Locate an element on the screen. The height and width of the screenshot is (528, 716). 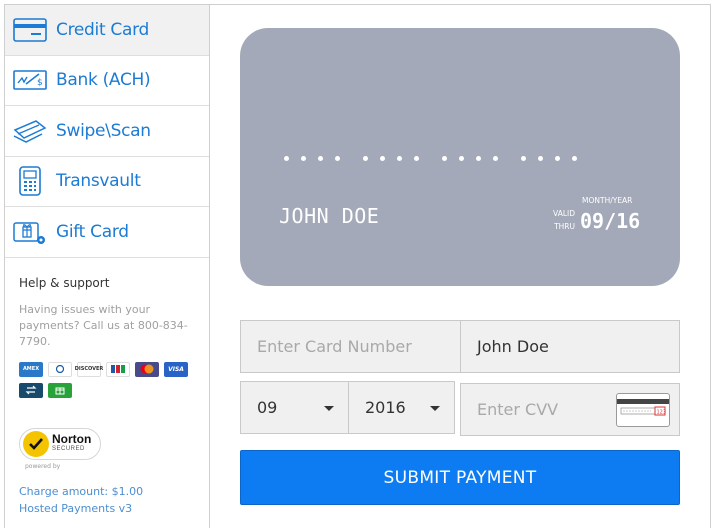
gift-card-icon is located at coordinates (30, 232).